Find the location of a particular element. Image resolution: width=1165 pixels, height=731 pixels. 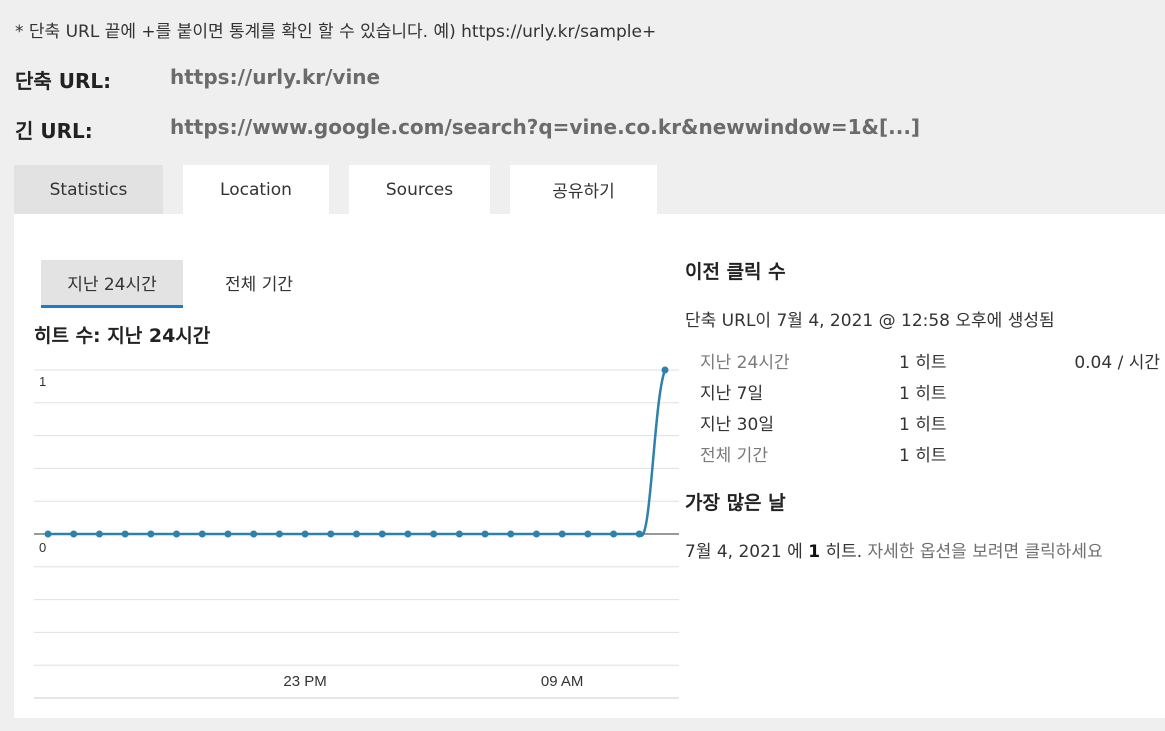

stats-row-7d: 지난 7일 1 히트 is located at coordinates (930, 394).